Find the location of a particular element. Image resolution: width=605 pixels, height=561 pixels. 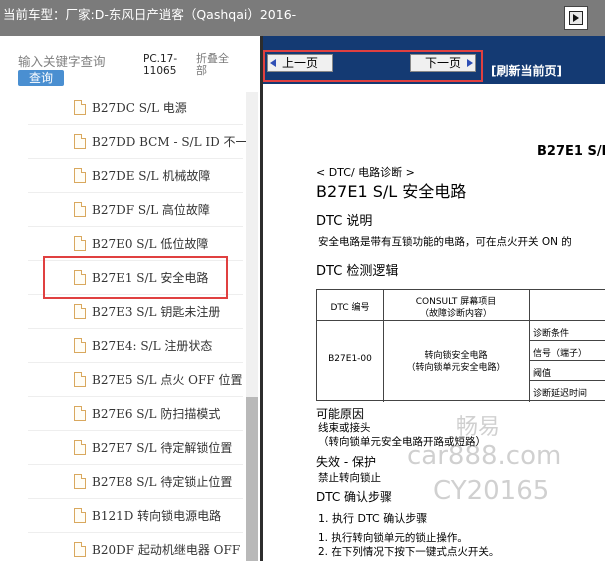

cause-line-1: 线束或接头 is located at coordinates (344, 428).